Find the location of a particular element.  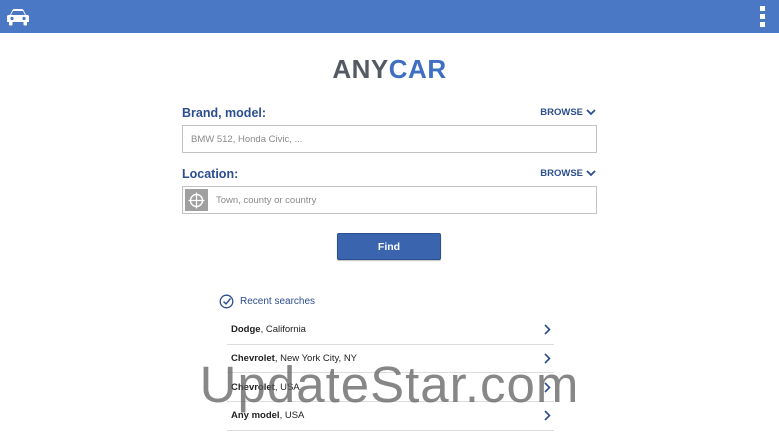

location-field is located at coordinates (389, 200).